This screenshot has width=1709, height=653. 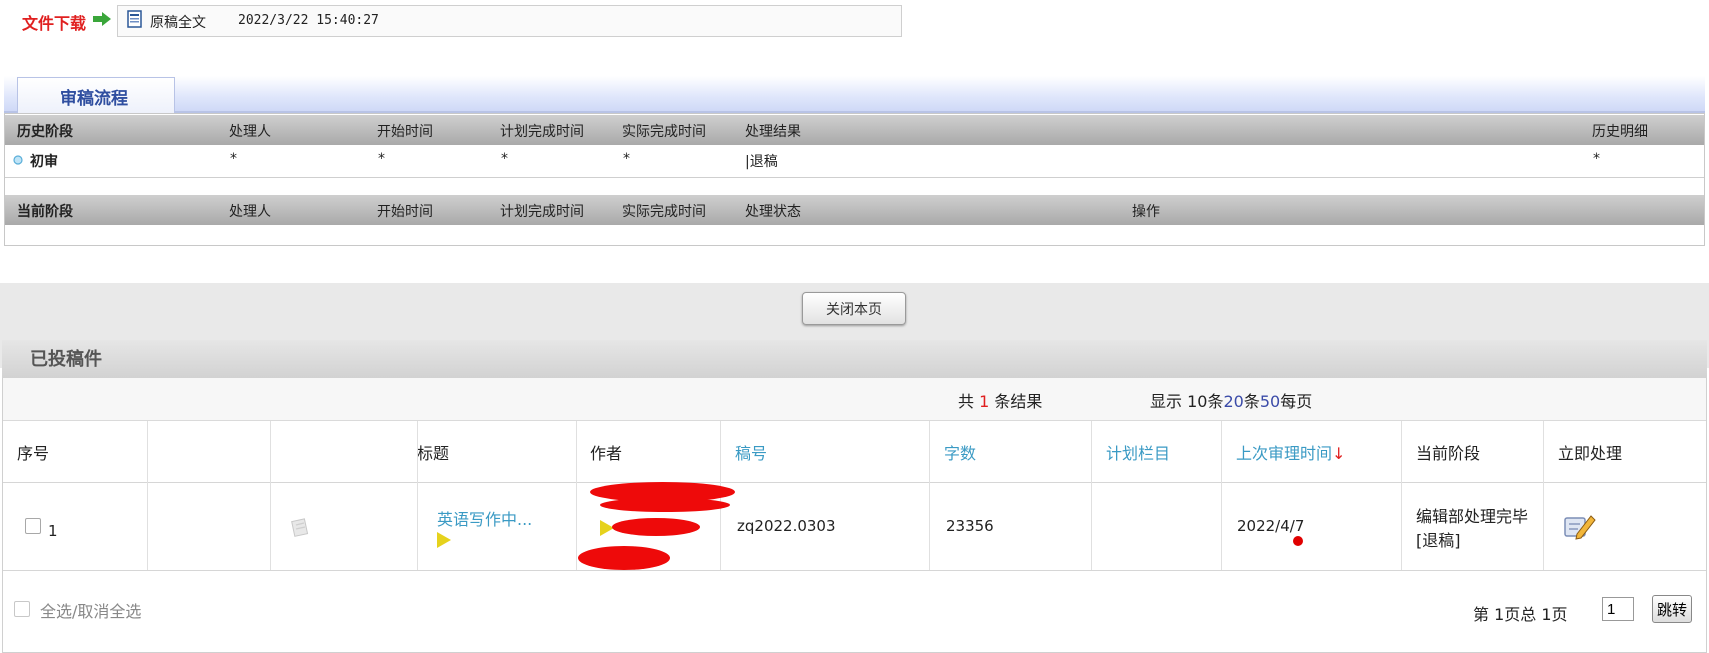 What do you see at coordinates (854, 94) in the screenshot?
I see `review-flow-tabbar` at bounding box center [854, 94].